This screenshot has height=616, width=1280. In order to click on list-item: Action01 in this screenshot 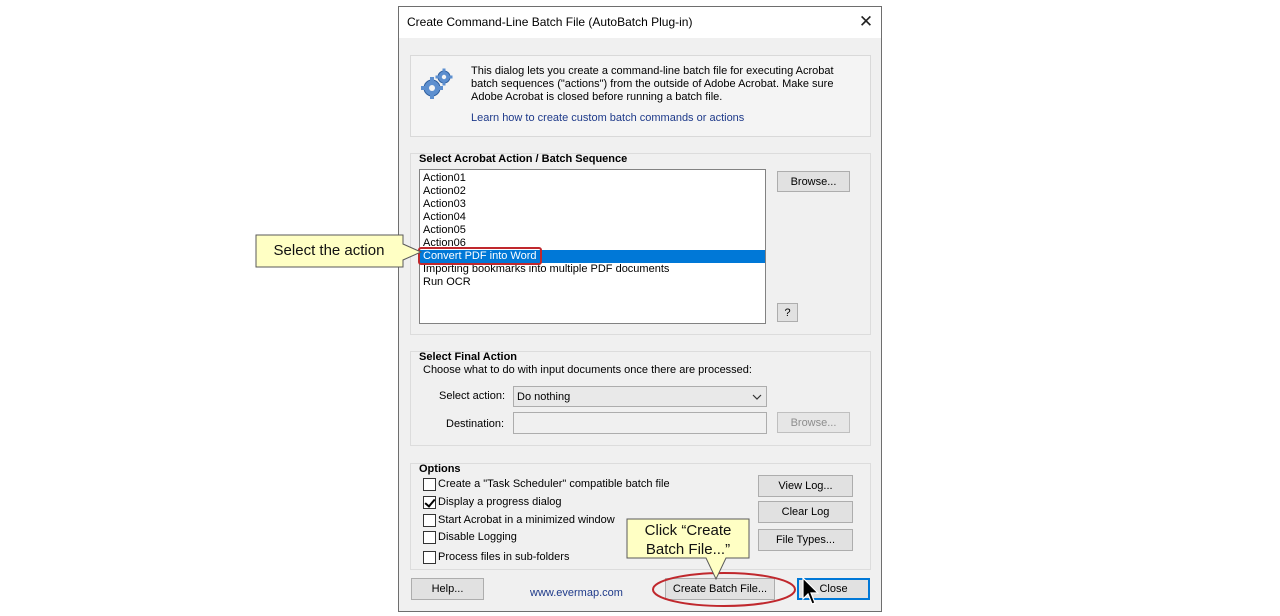, I will do `click(592, 178)`.